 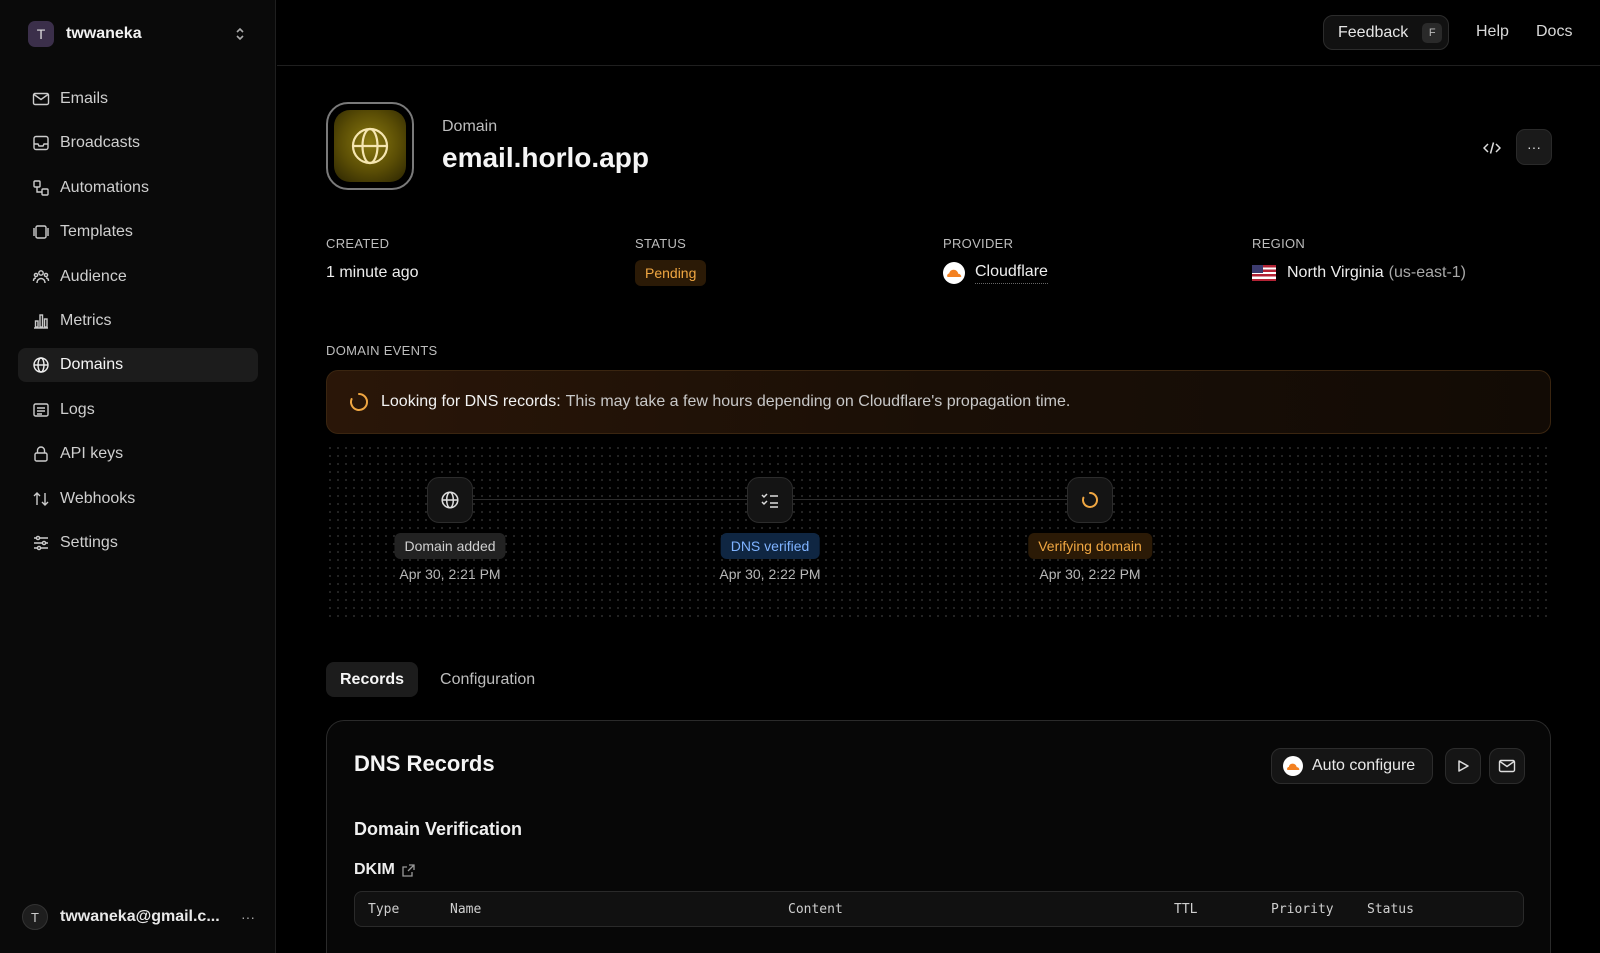 I want to click on webhook-icon, so click(x=41, y=499).